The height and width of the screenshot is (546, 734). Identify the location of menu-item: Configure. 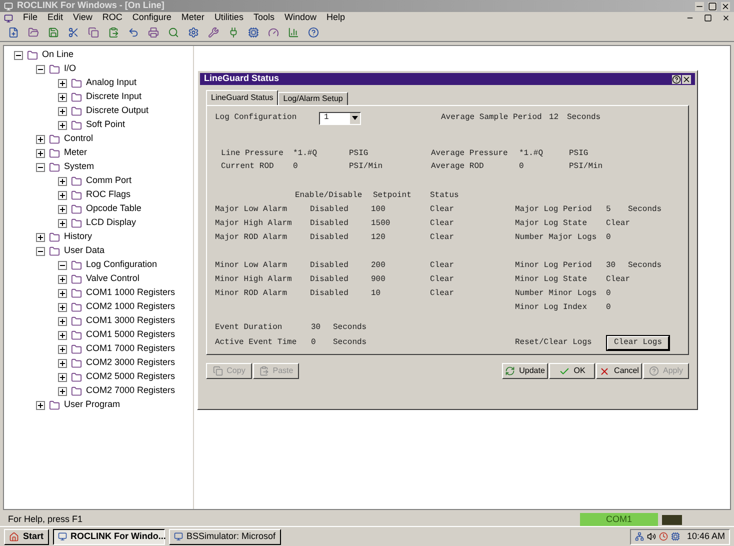
(152, 18).